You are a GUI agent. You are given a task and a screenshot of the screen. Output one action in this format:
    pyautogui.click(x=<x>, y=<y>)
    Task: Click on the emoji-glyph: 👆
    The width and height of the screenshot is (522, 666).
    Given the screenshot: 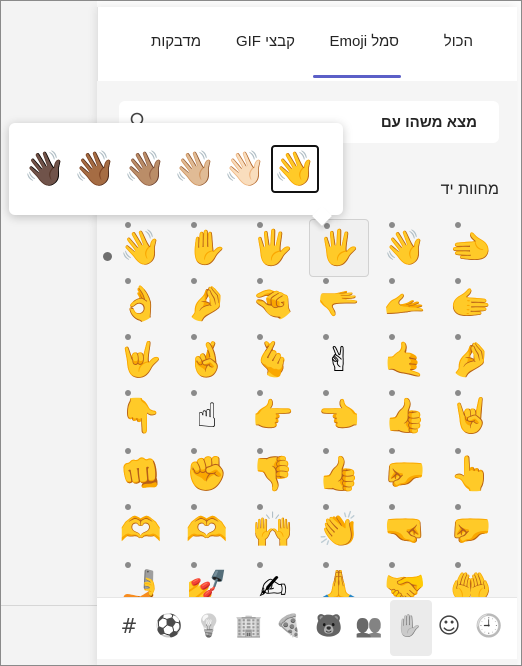 What is the action you would take?
    pyautogui.click(x=471, y=474)
    